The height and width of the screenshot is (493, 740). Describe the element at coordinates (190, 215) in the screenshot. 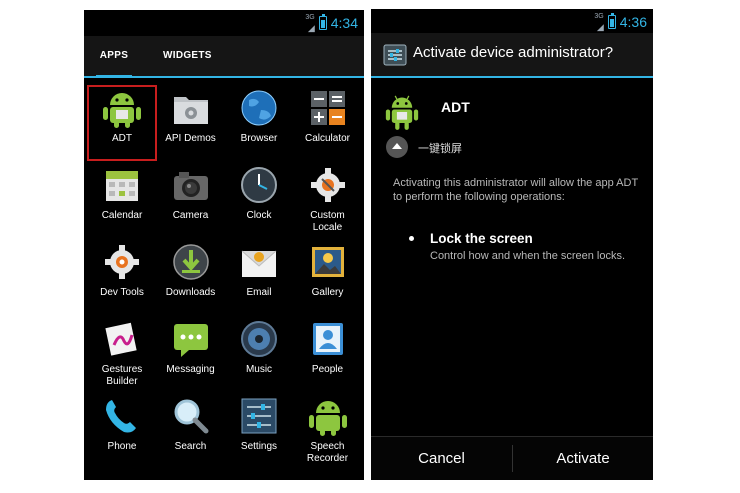

I see `app-label: Camera` at that location.